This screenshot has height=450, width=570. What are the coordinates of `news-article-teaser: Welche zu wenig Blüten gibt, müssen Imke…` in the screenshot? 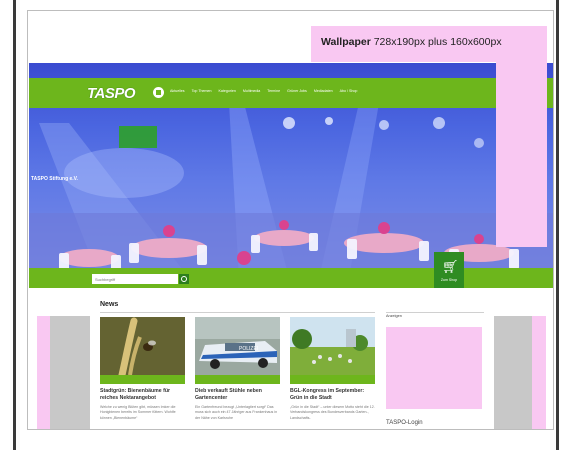 It's located at (138, 412).